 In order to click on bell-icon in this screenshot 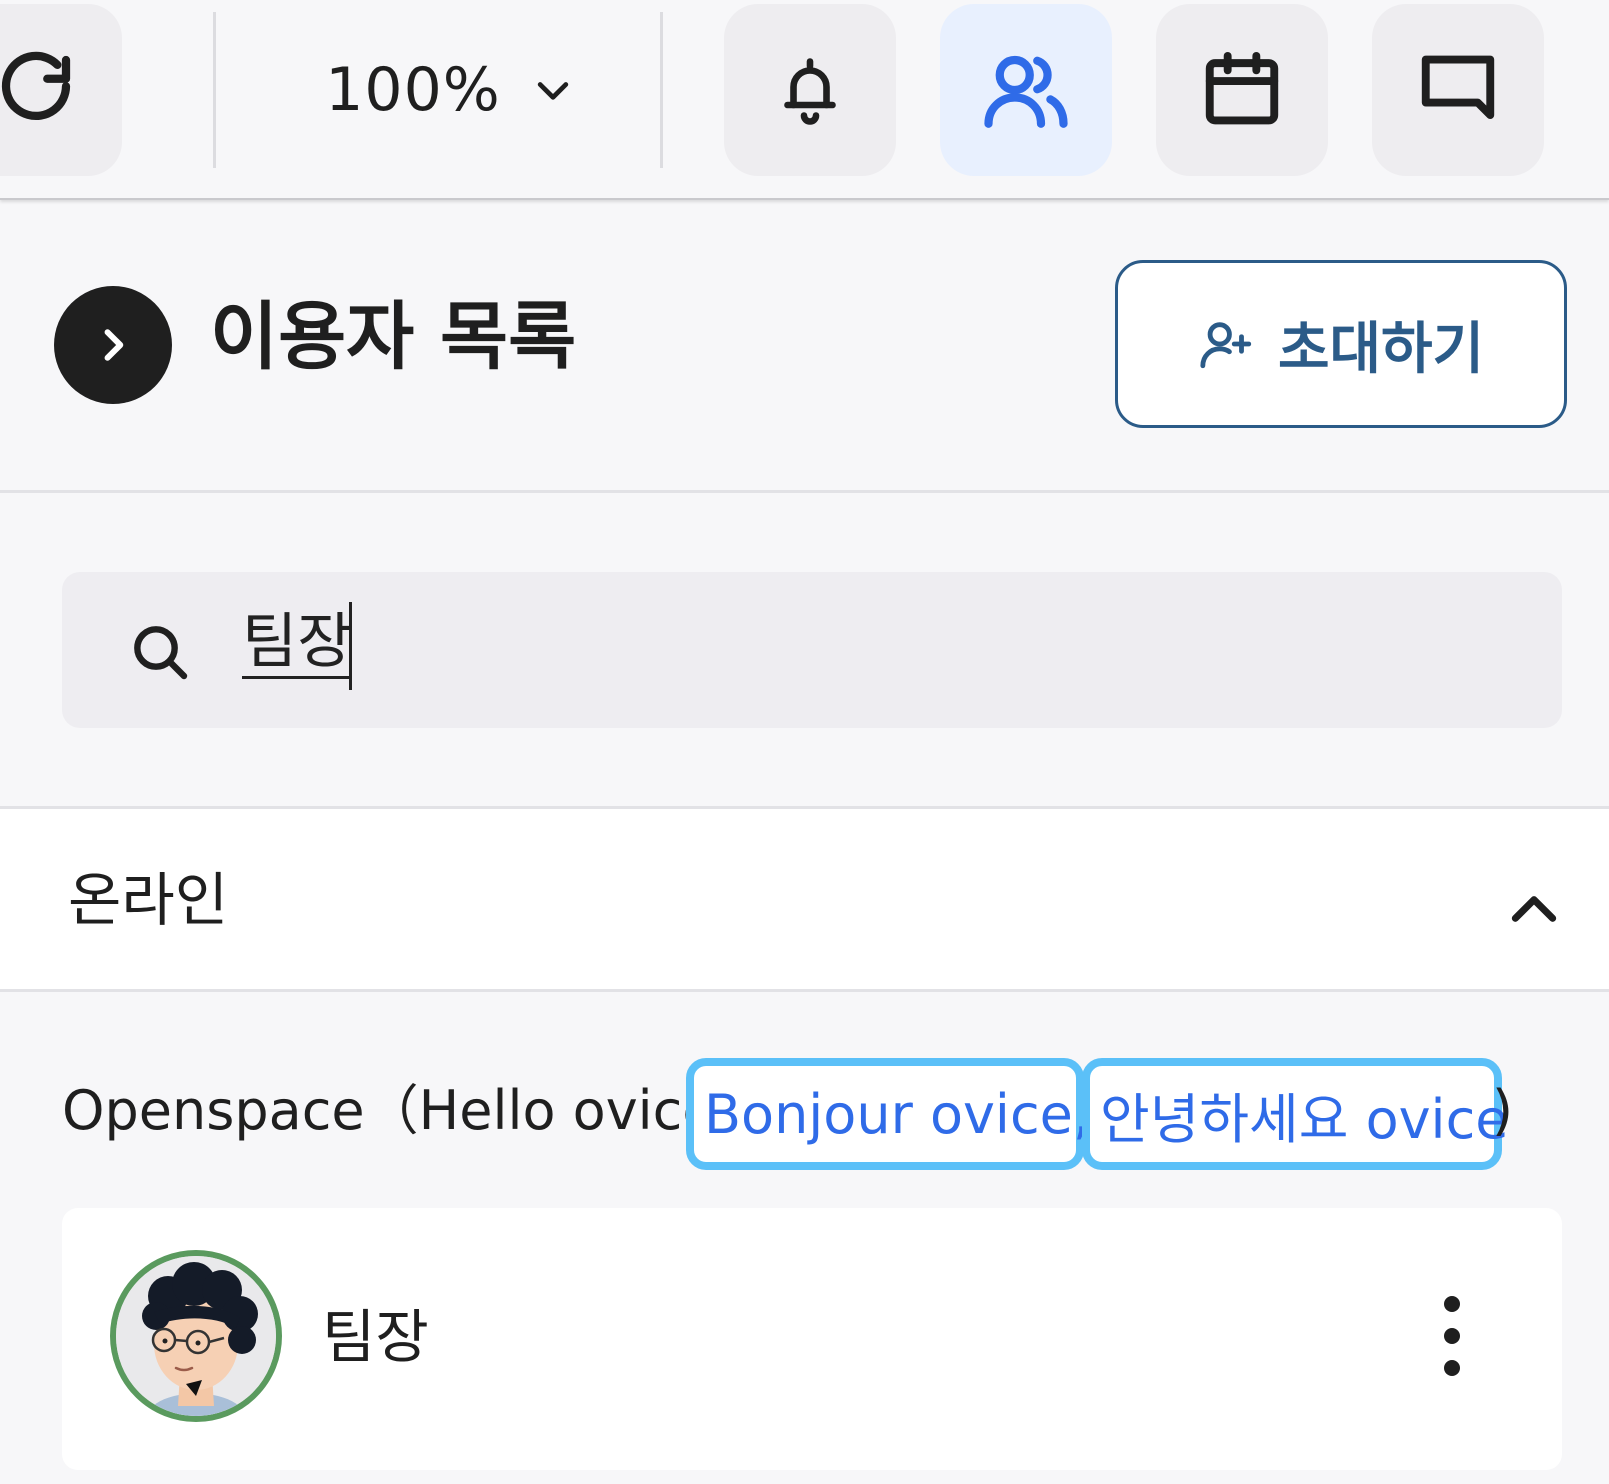, I will do `click(810, 91)`.